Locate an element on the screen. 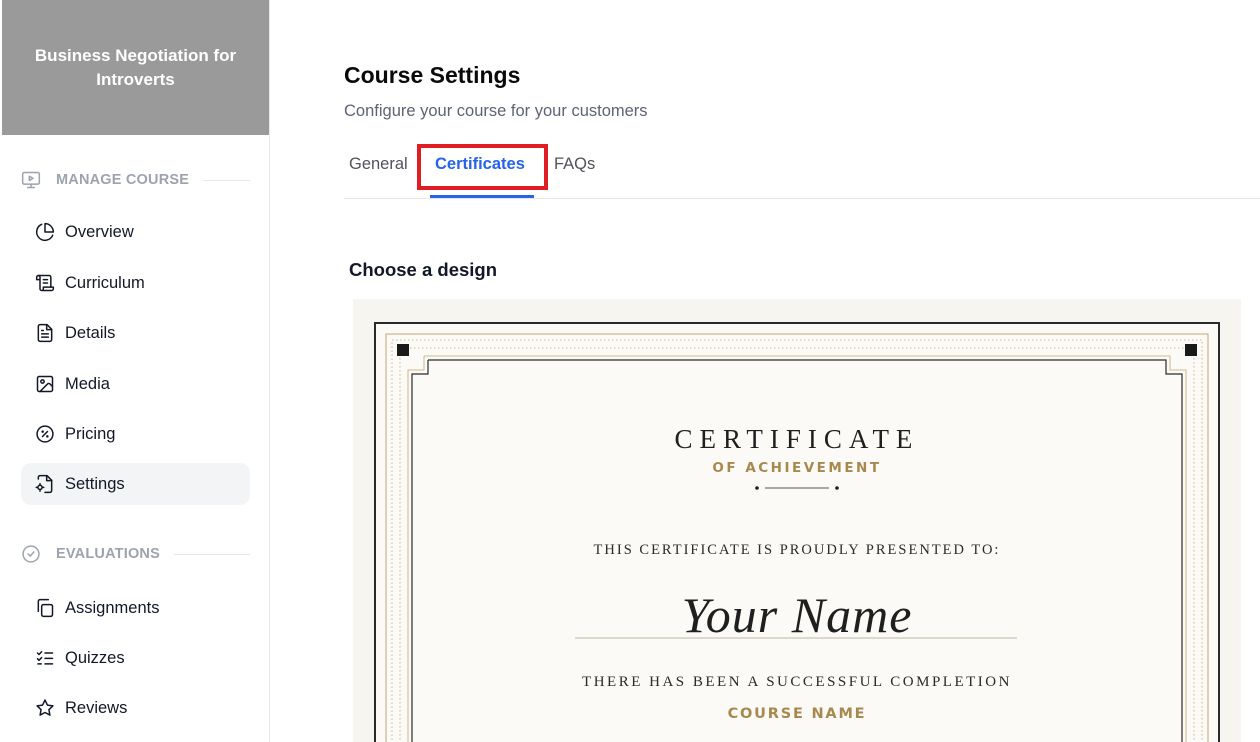 This screenshot has height=742, width=1260. page-title: Course Settings is located at coordinates (432, 75).